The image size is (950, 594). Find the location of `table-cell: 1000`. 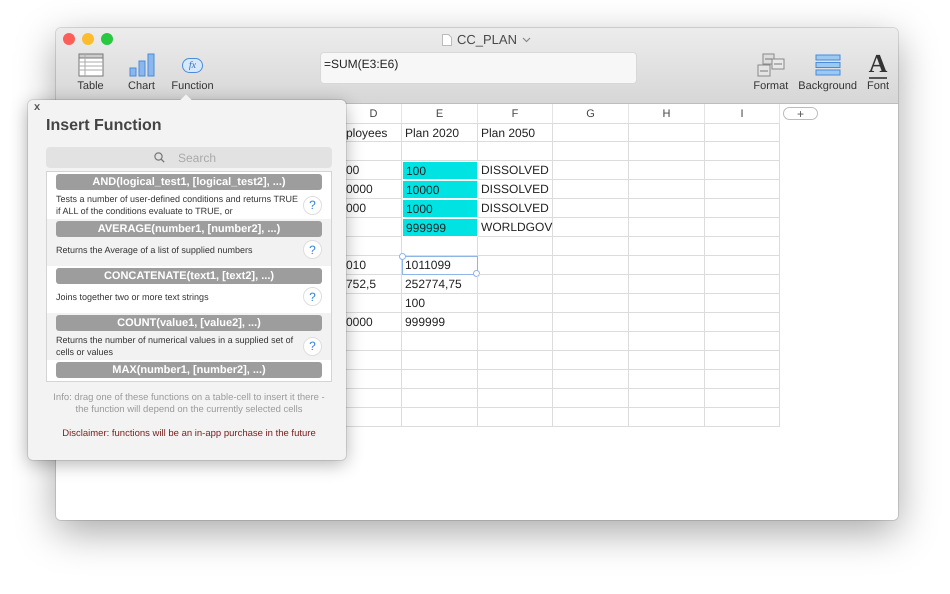

table-cell: 1000 is located at coordinates (440, 208).